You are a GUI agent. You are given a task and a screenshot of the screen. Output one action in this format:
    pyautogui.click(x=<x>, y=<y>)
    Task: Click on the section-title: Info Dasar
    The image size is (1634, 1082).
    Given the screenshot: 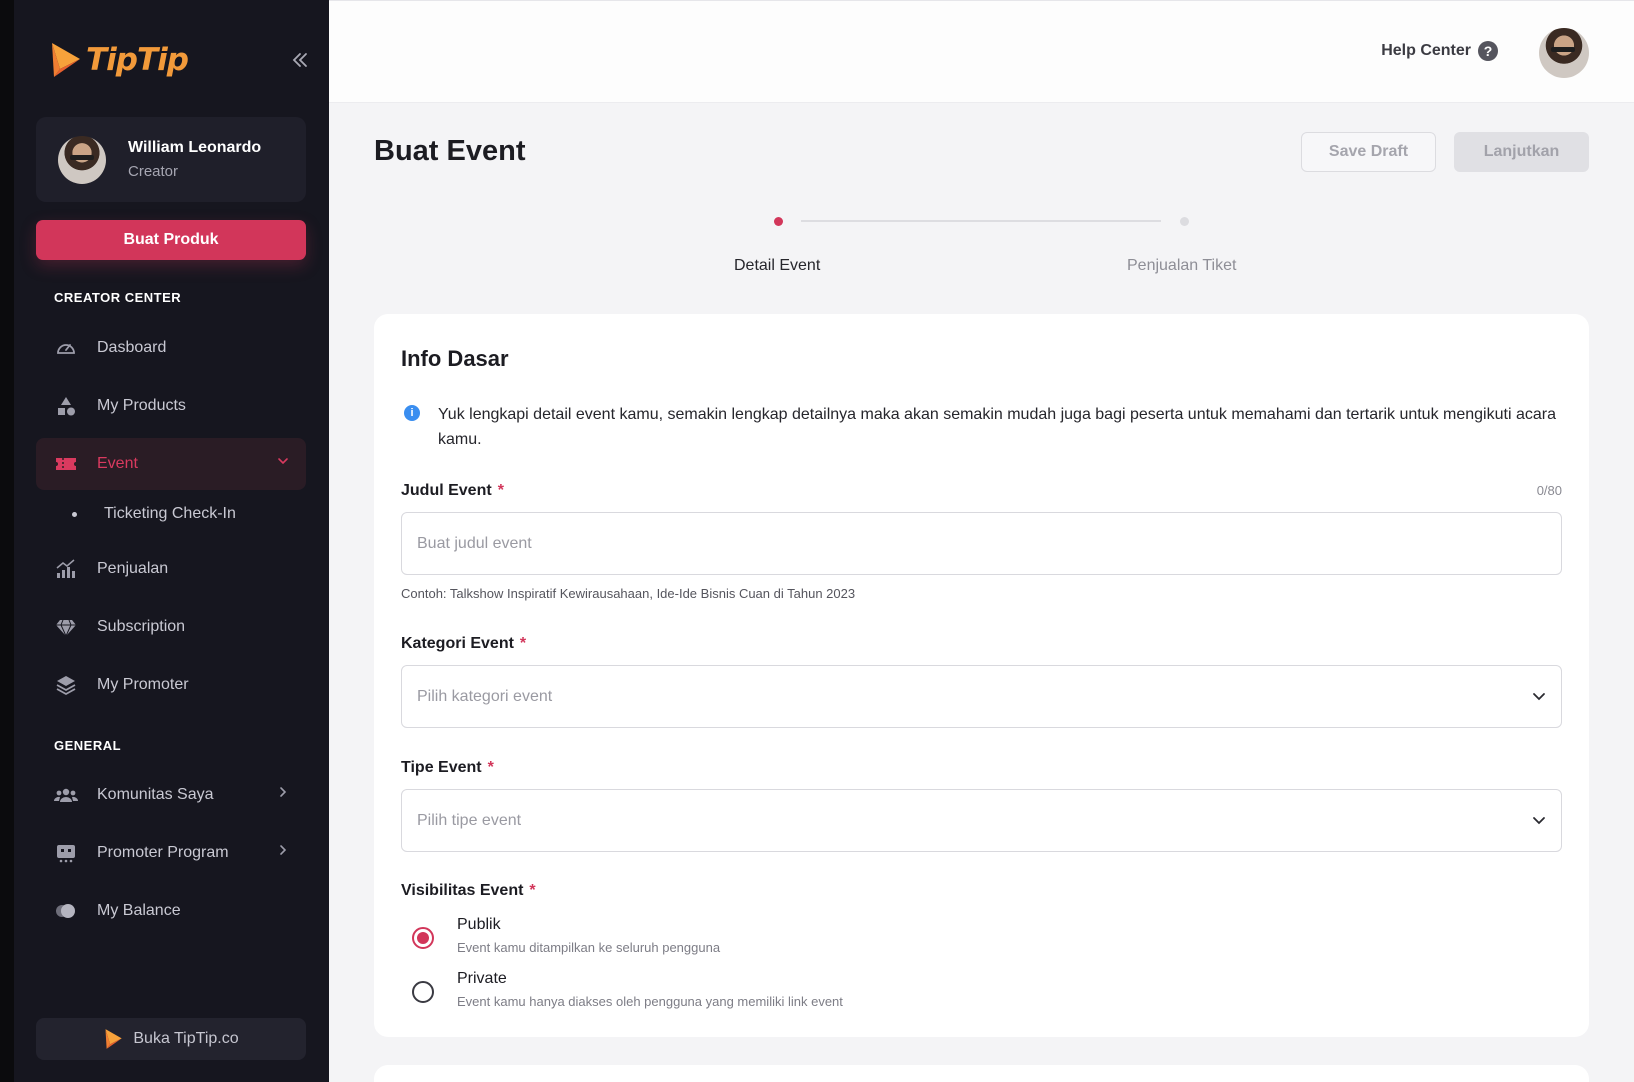 What is the action you would take?
    pyautogui.click(x=455, y=358)
    